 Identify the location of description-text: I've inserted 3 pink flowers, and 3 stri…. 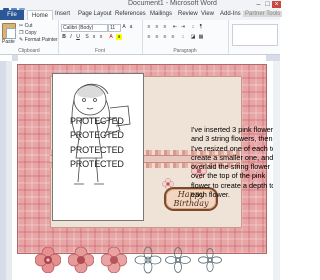
(235, 162).